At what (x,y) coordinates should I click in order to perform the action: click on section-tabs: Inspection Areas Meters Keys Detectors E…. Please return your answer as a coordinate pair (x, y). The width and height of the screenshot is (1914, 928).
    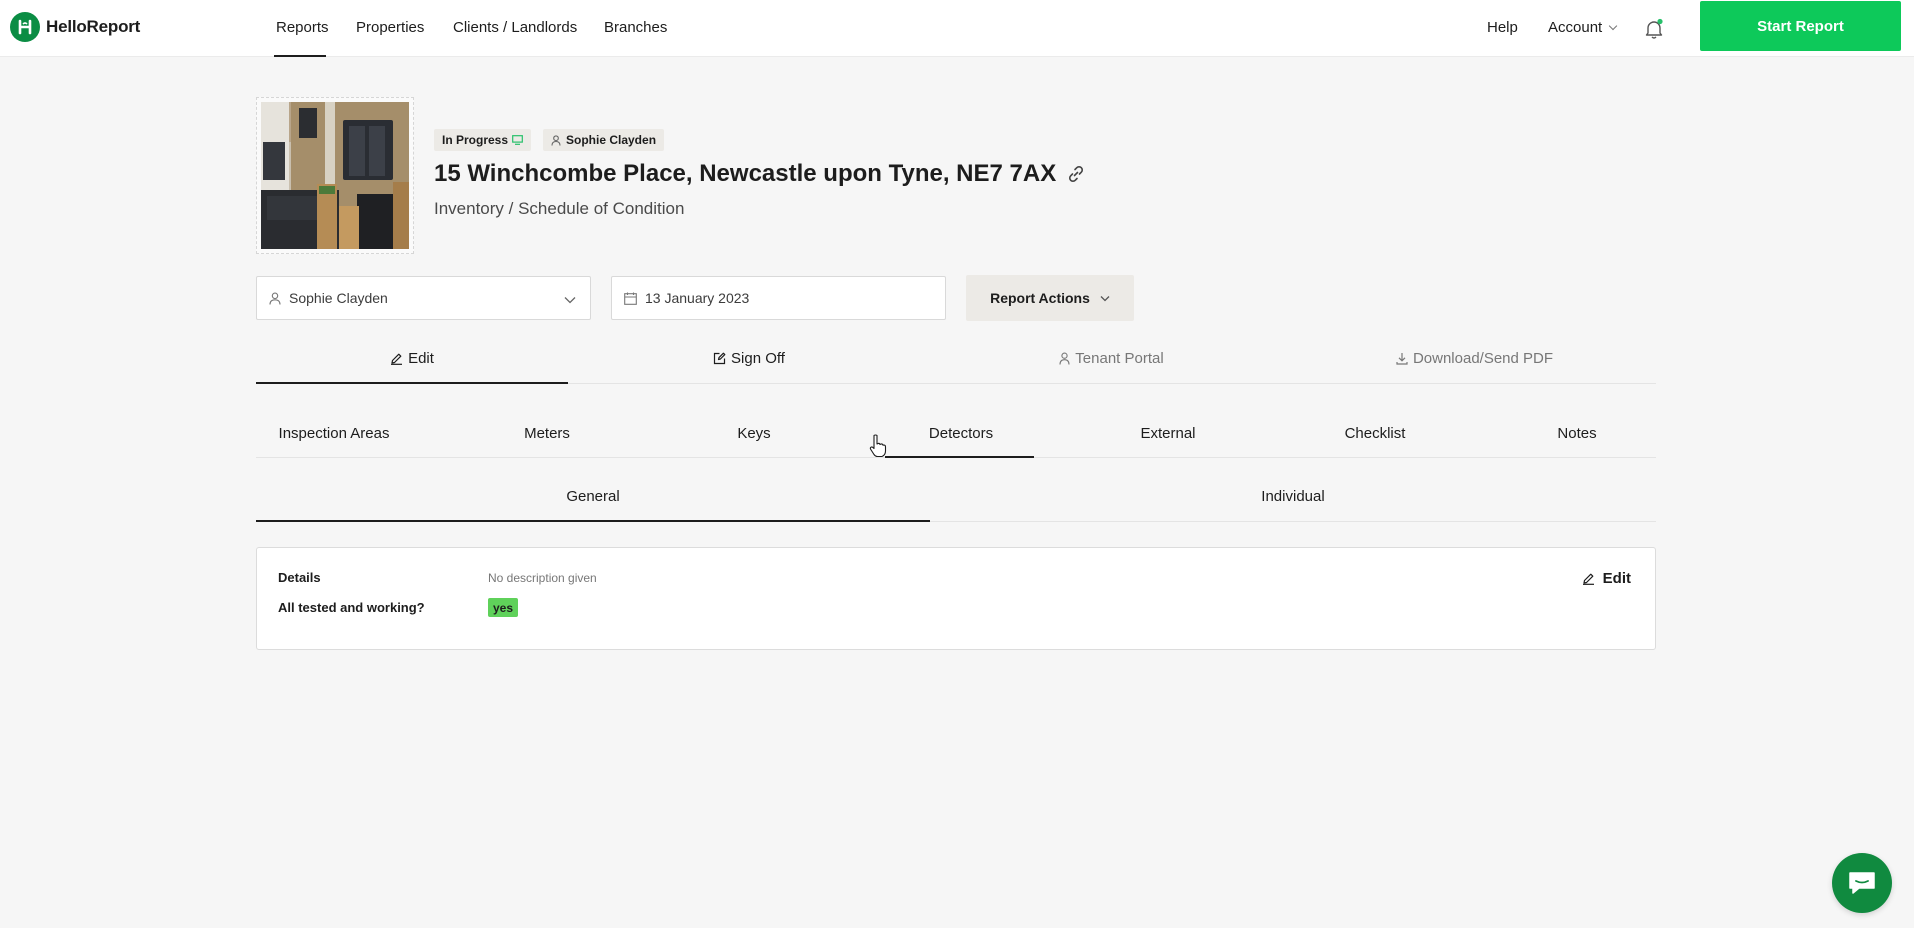
    Looking at the image, I should click on (956, 433).